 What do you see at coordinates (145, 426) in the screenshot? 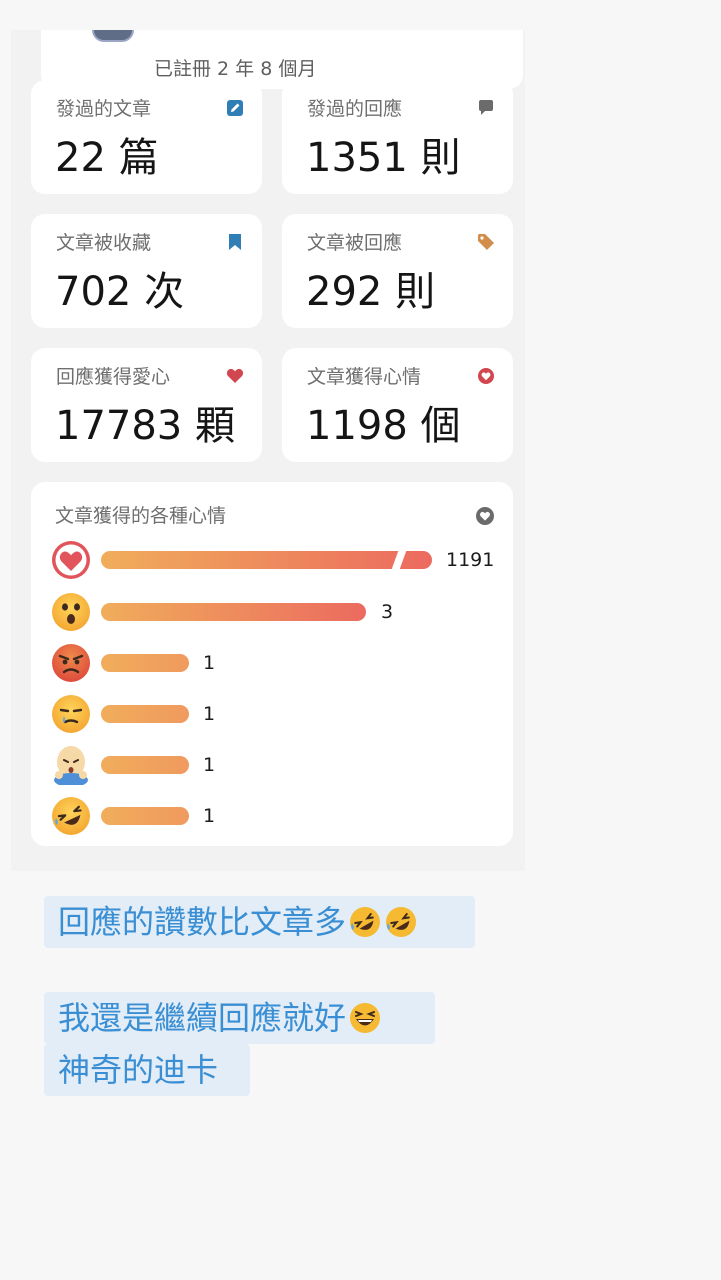
I see `stat-value: 17783 顆` at bounding box center [145, 426].